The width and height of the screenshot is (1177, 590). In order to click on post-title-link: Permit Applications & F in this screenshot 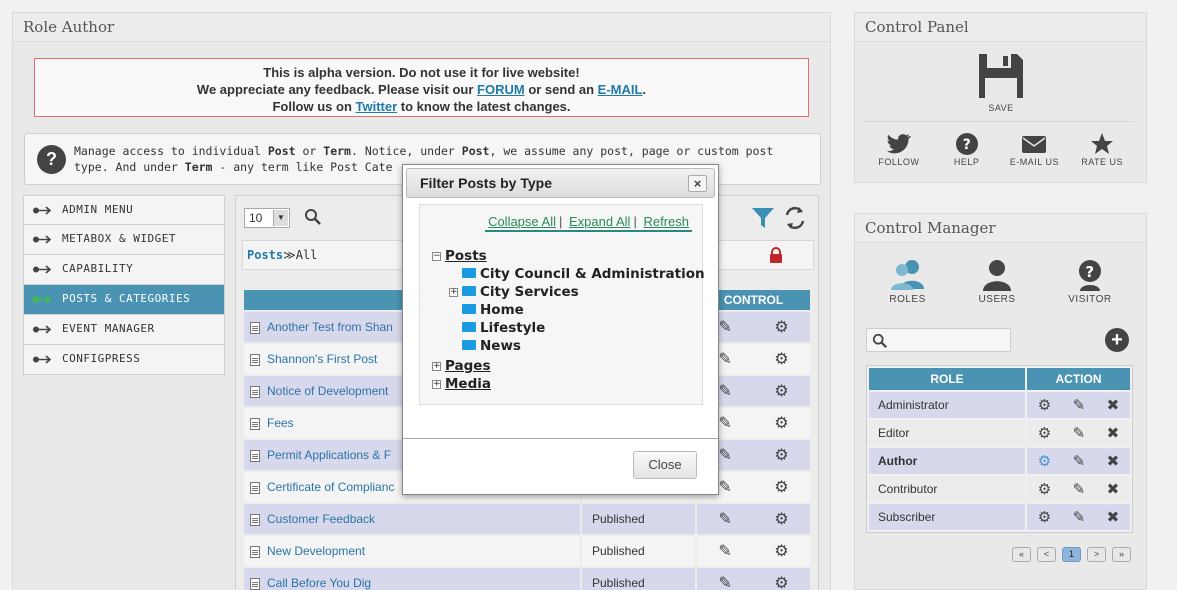, I will do `click(329, 455)`.